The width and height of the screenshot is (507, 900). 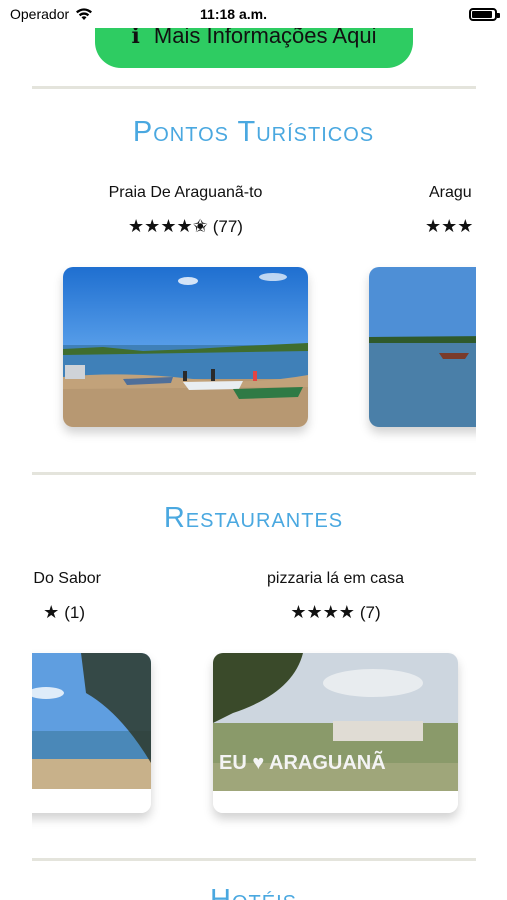 What do you see at coordinates (91, 612) in the screenshot?
I see `card-rating: ★ (1)` at bounding box center [91, 612].